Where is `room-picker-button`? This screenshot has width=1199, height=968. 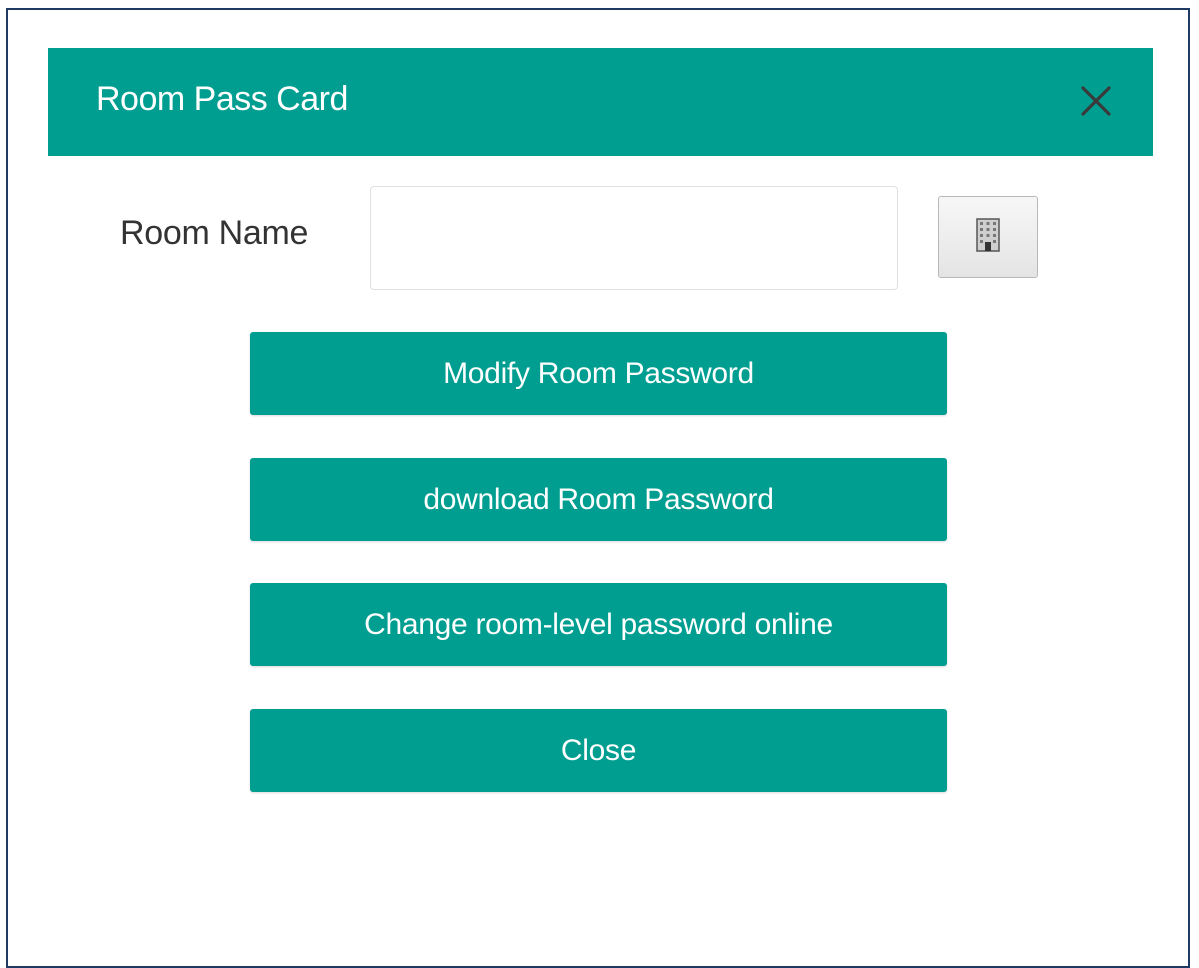 room-picker-button is located at coordinates (988, 237).